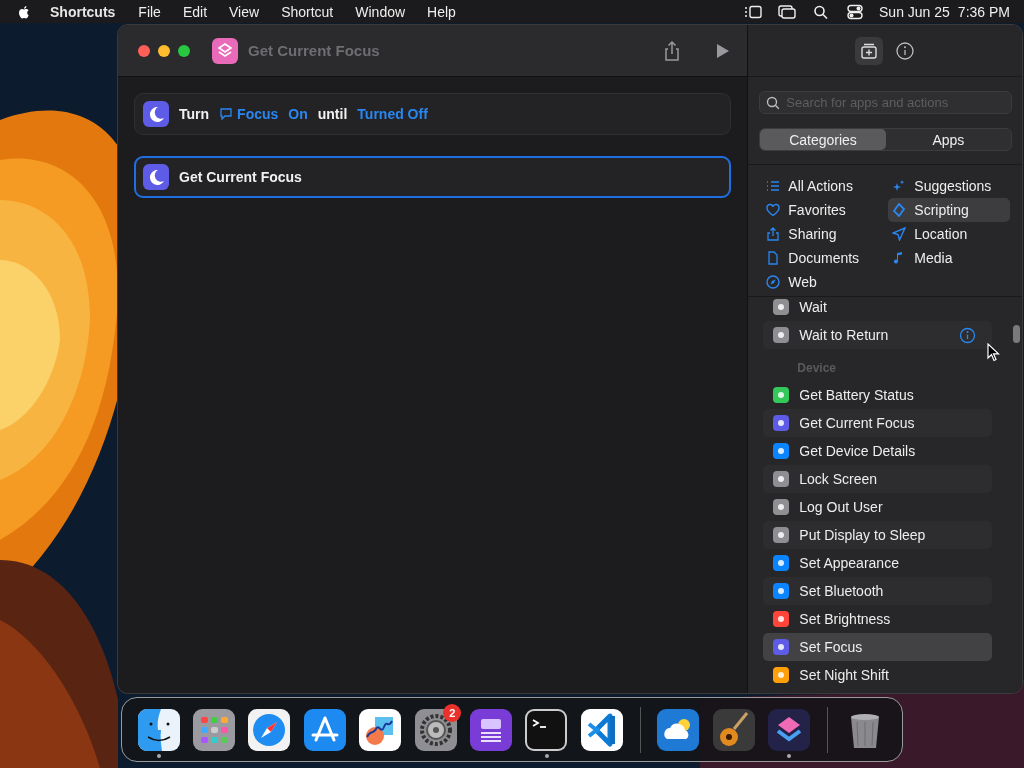 The image size is (1024, 768). What do you see at coordinates (314, 50) in the screenshot?
I see `window-title: Get Current Focus` at bounding box center [314, 50].